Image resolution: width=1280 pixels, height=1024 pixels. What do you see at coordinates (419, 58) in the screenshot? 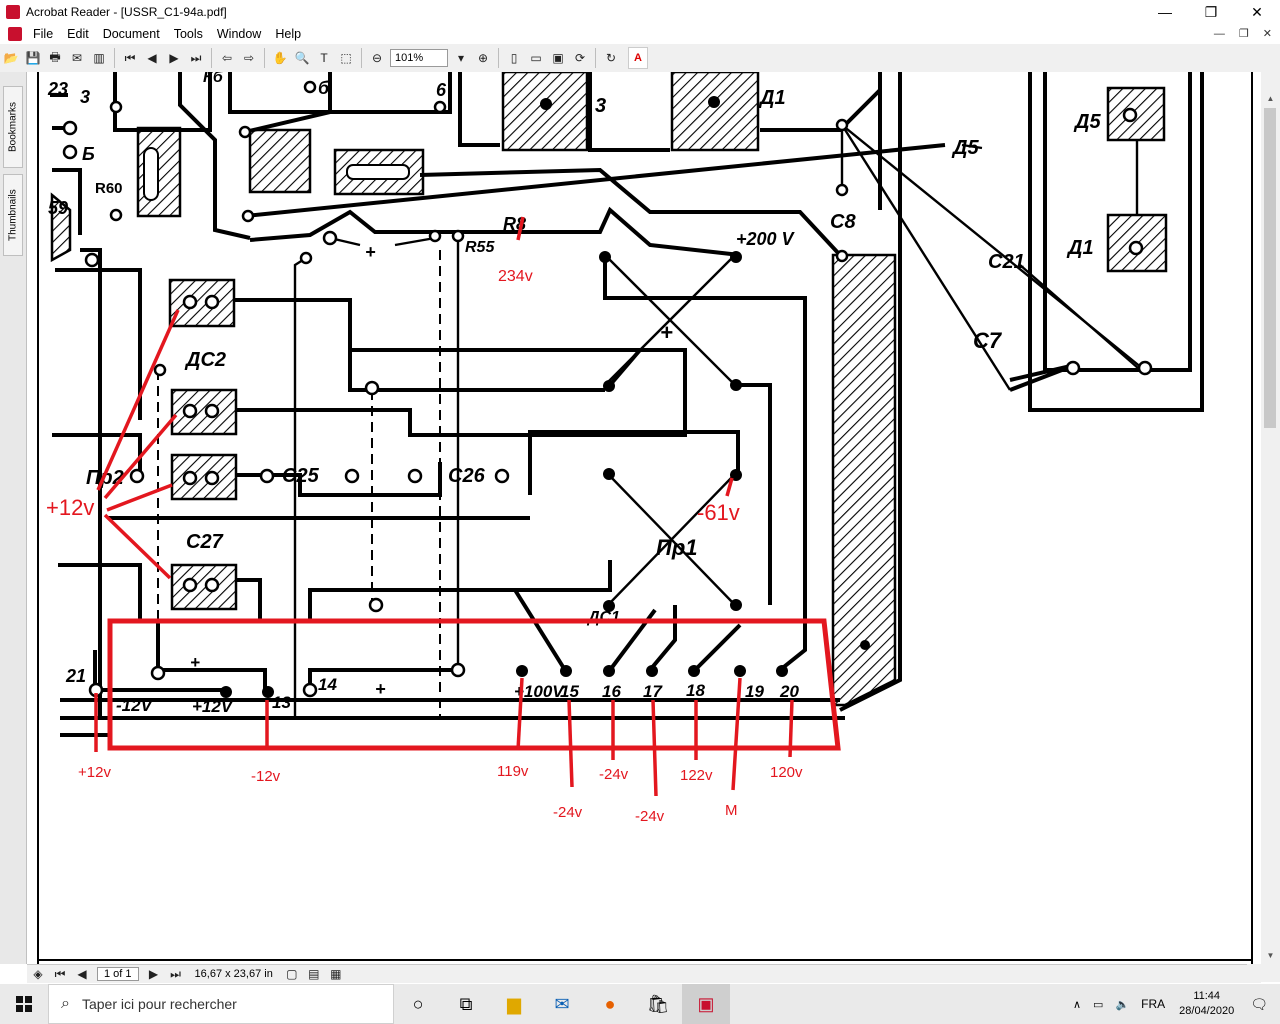
I see `zoom-level-field: 101%` at bounding box center [419, 58].